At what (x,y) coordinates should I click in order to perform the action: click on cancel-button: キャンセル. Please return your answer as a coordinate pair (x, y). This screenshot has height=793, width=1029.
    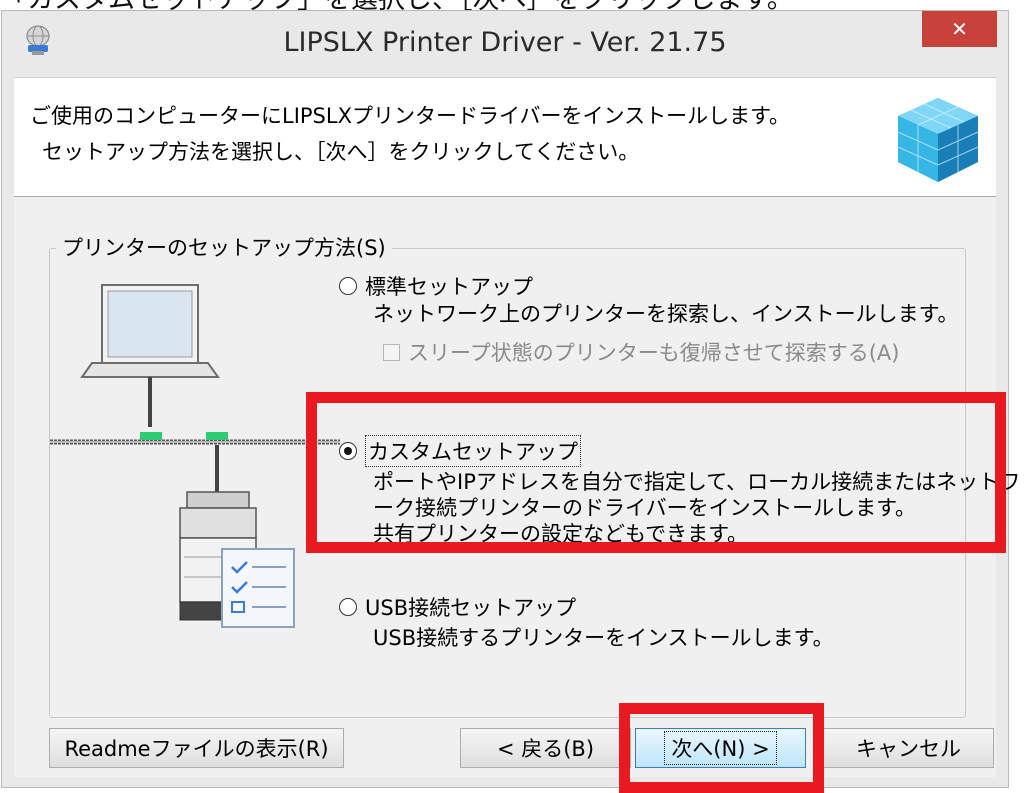
    Looking at the image, I should click on (908, 748).